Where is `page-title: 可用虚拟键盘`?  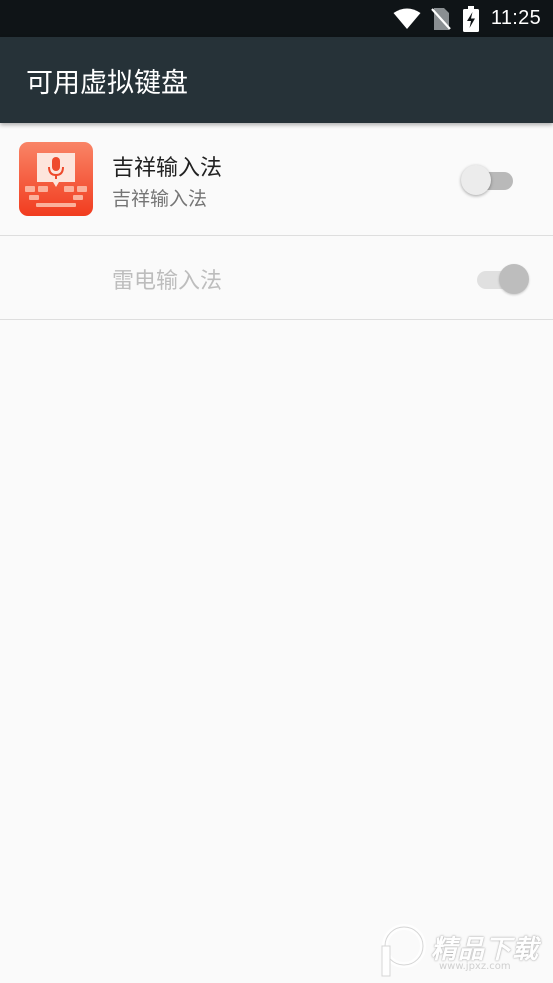
page-title: 可用虚拟键盘 is located at coordinates (107, 83).